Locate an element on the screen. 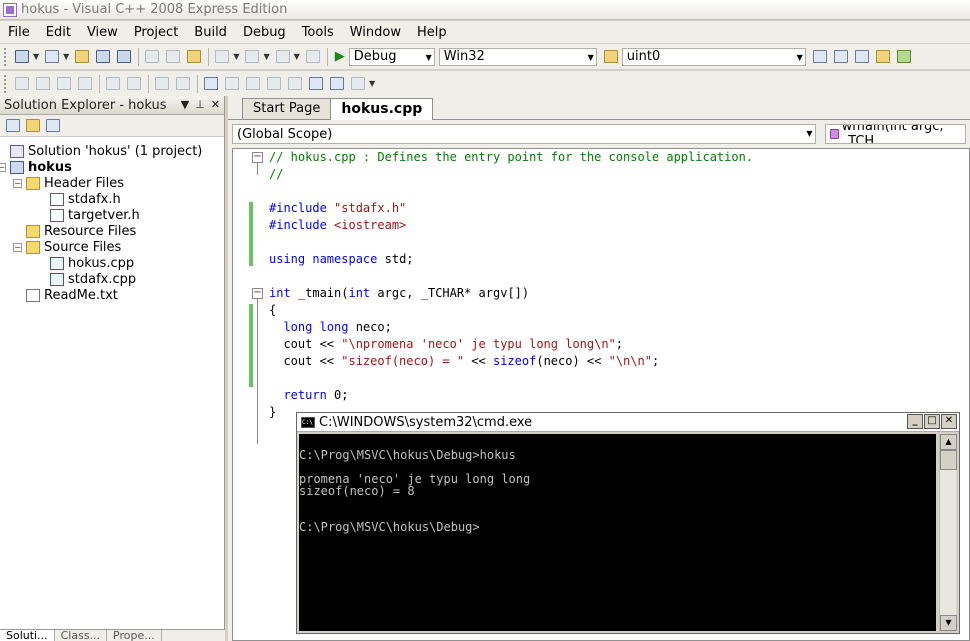 Image resolution: width=970 pixels, height=641 pixels. code-line: long long neco; is located at coordinates (511, 327).